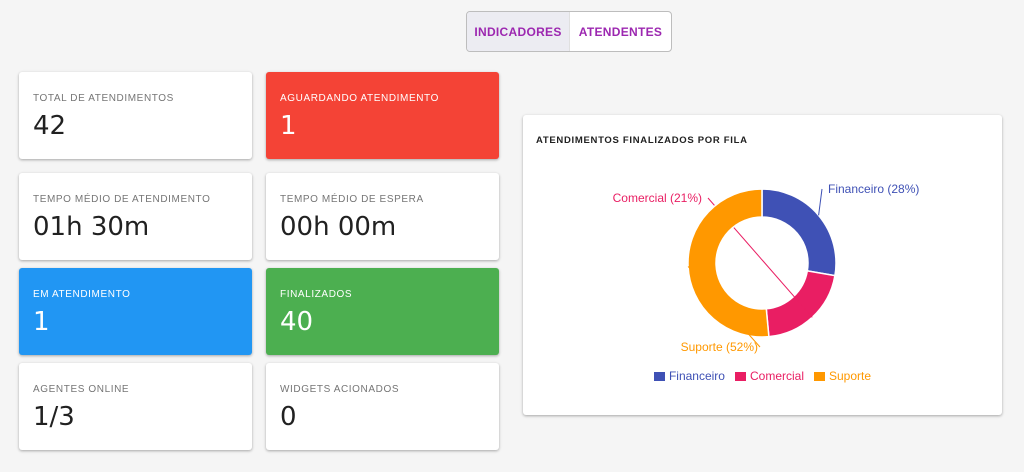 This screenshot has width=1024, height=472. I want to click on slice-label-suporte: Suporte (52%), so click(719, 347).